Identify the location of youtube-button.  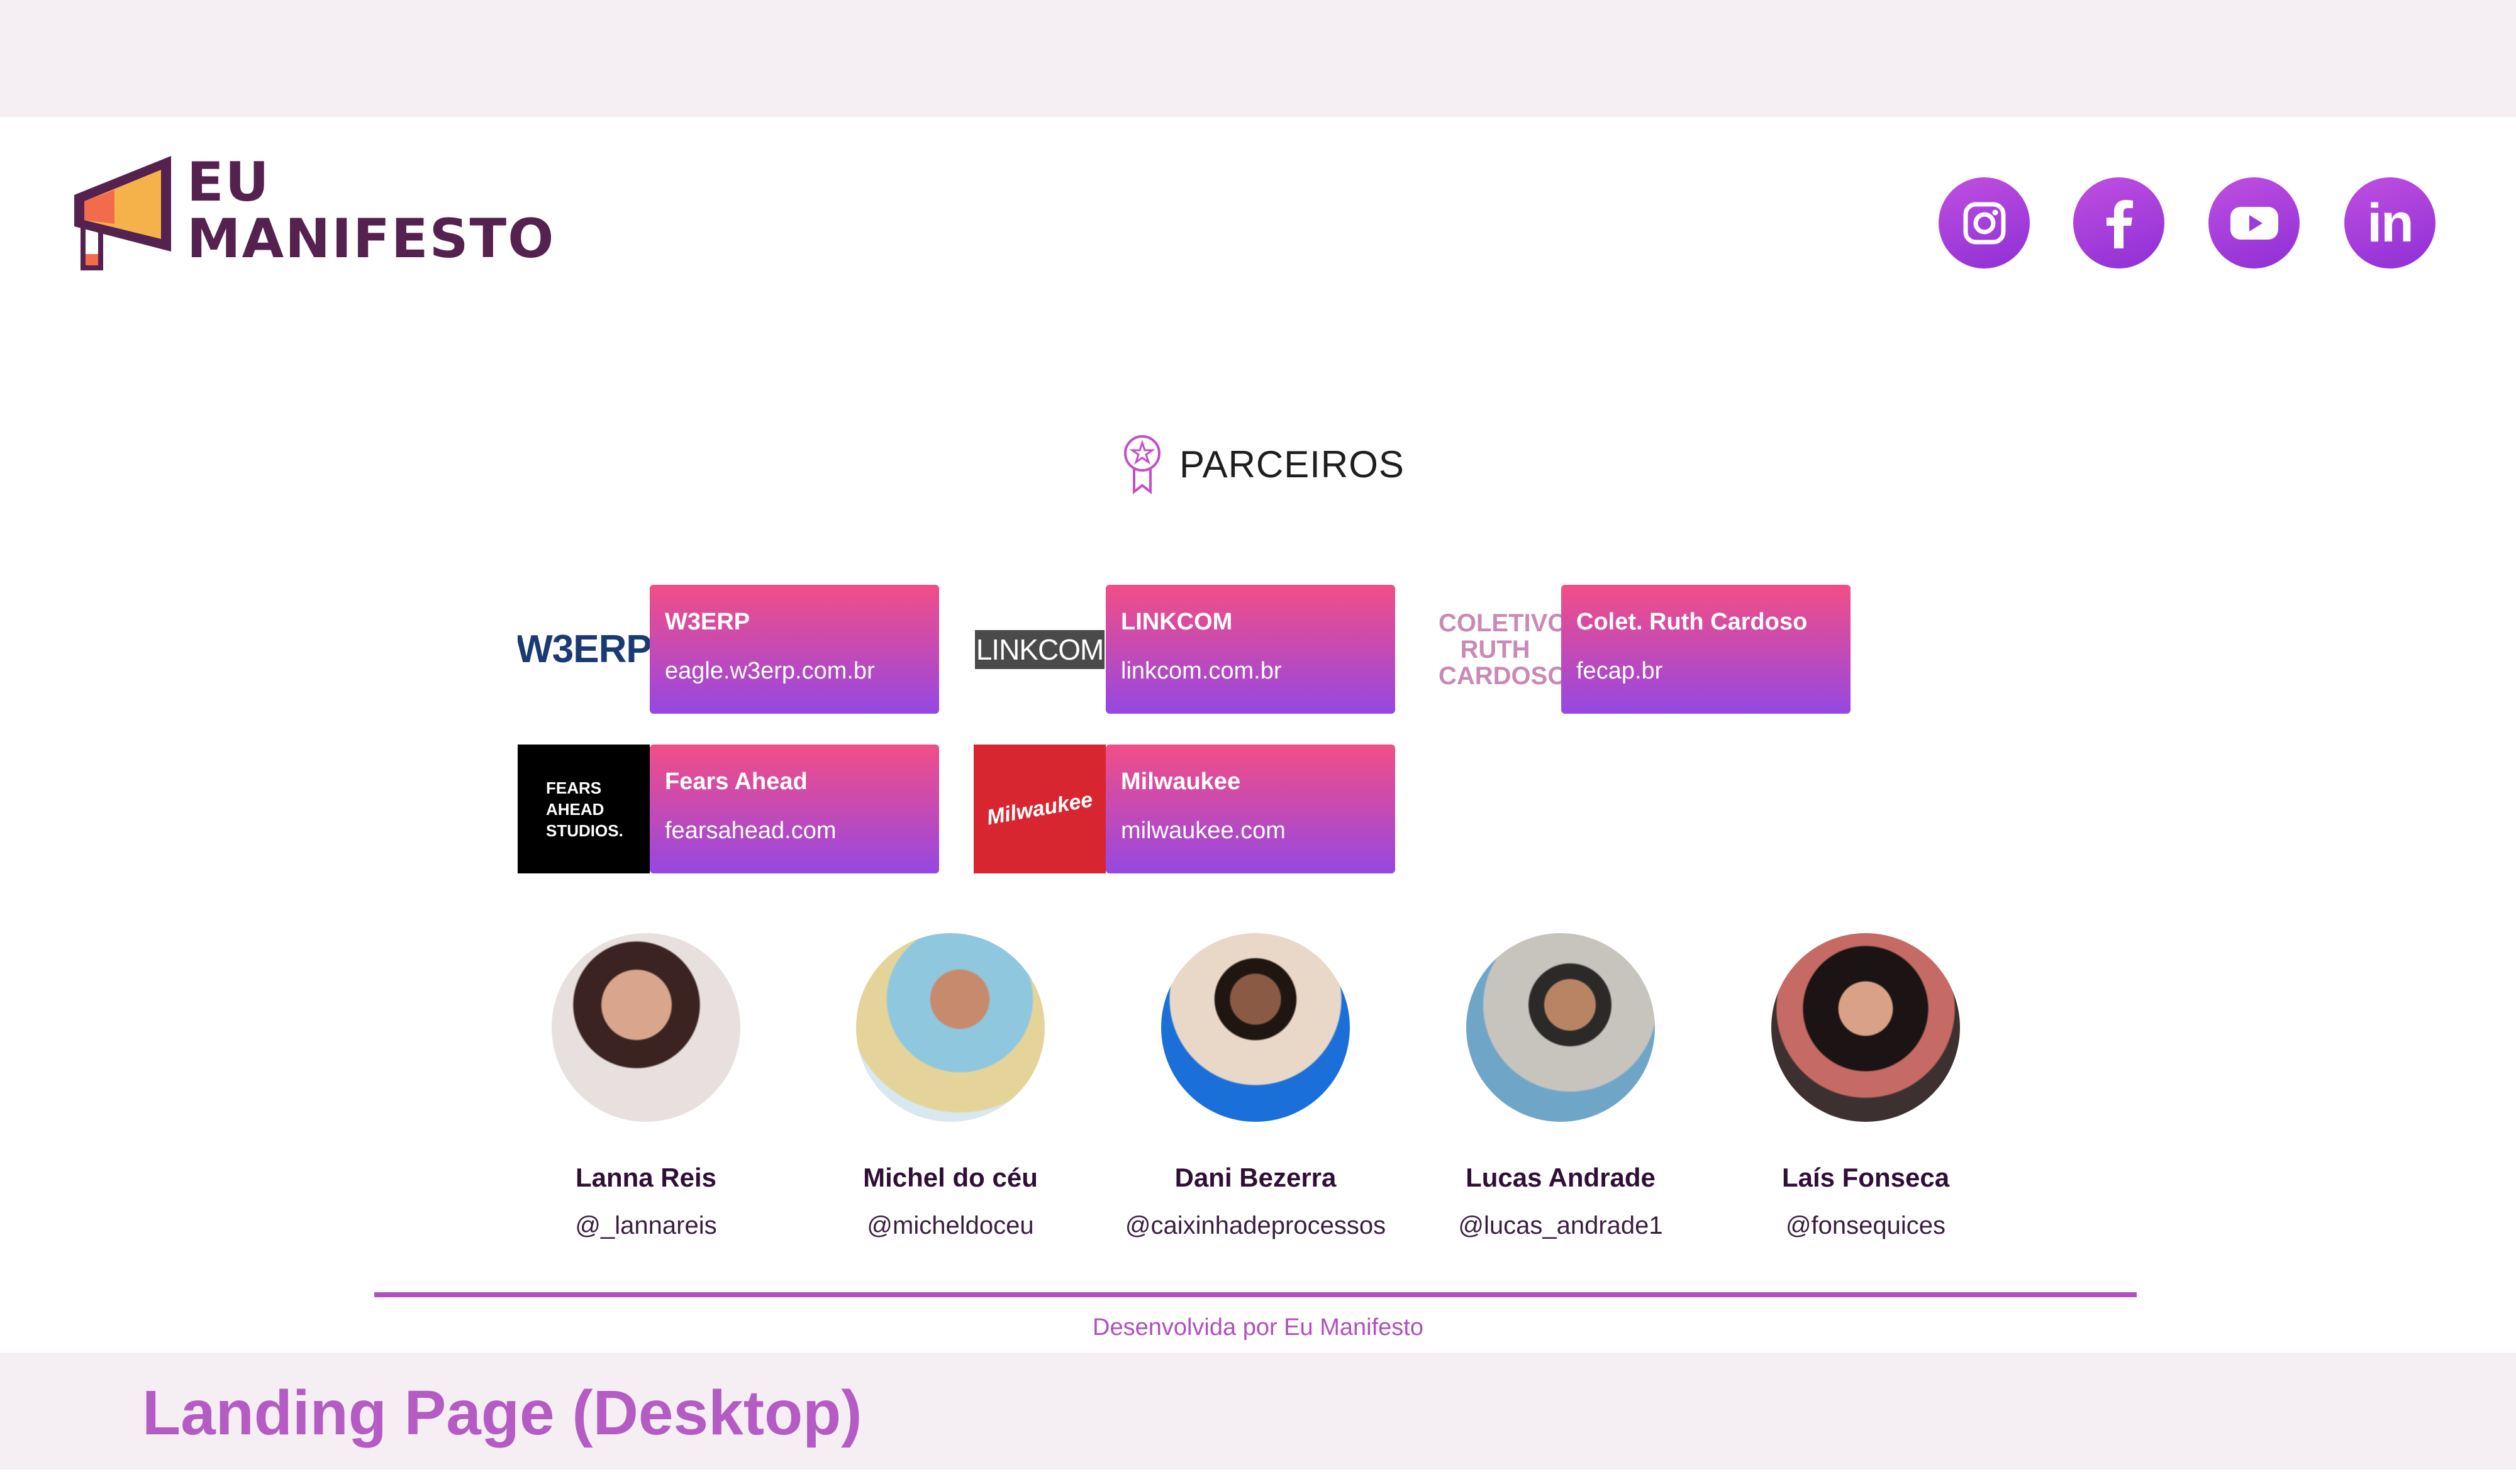
(2254, 223).